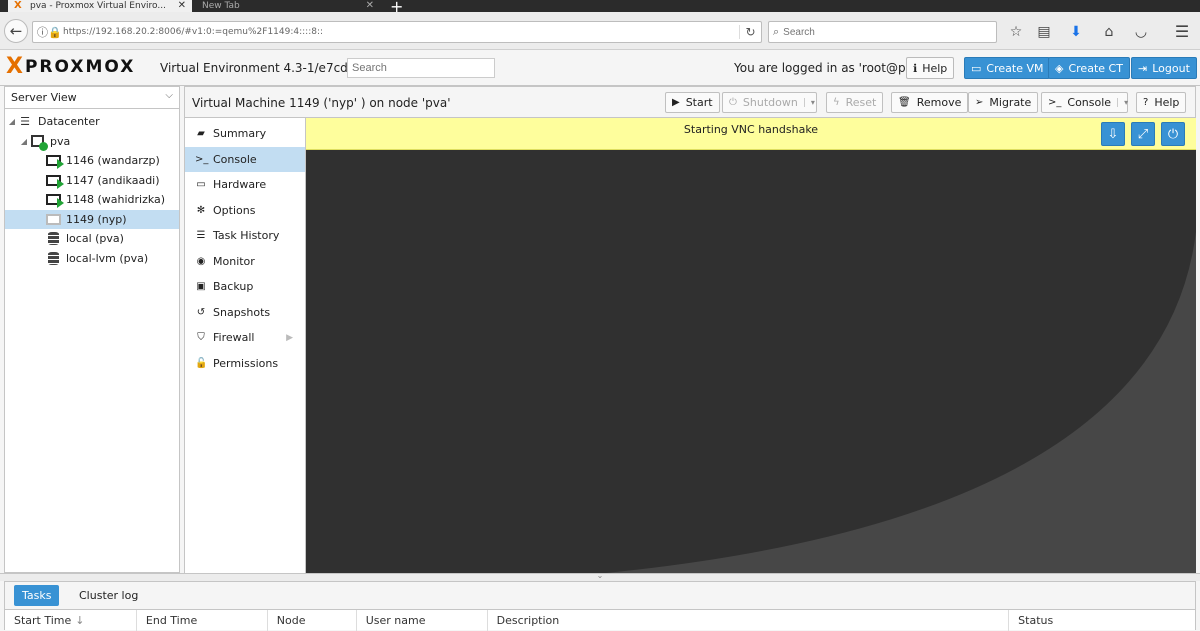  Describe the element at coordinates (201, 134) in the screenshot. I see `book-icon: ▰` at that location.